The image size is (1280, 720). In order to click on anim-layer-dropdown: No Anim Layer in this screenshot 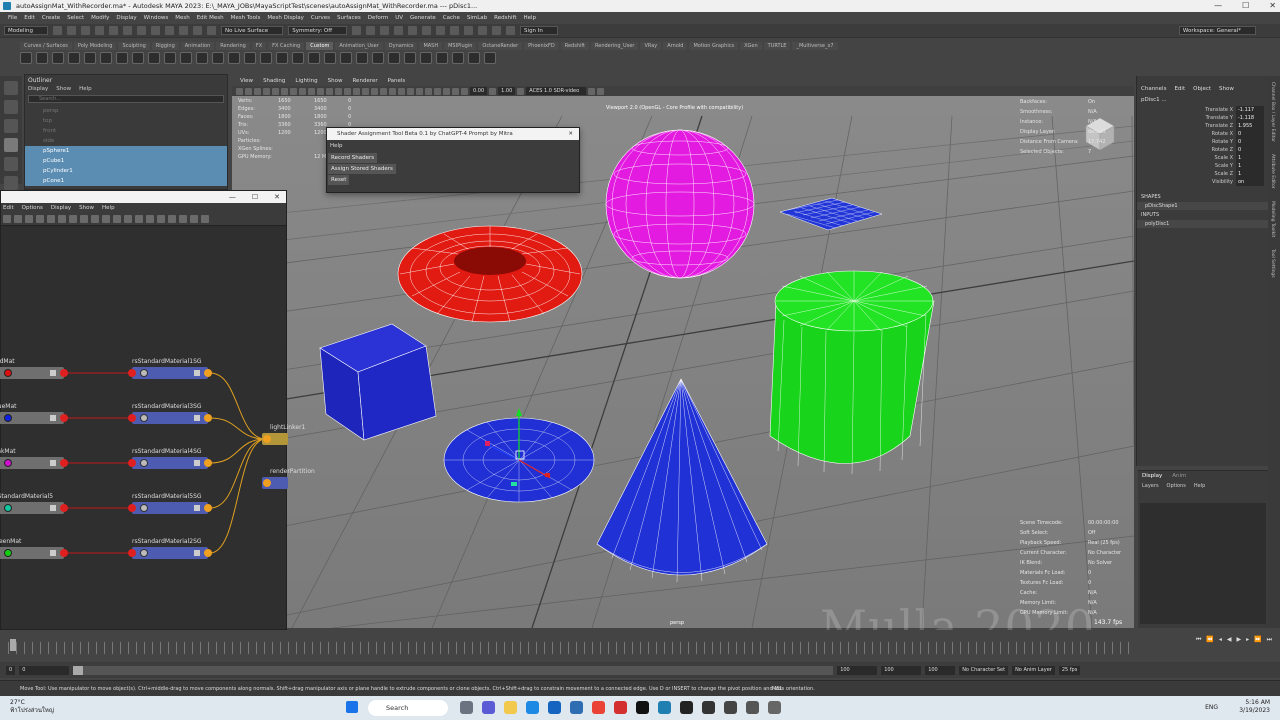, I will do `click(1033, 670)`.